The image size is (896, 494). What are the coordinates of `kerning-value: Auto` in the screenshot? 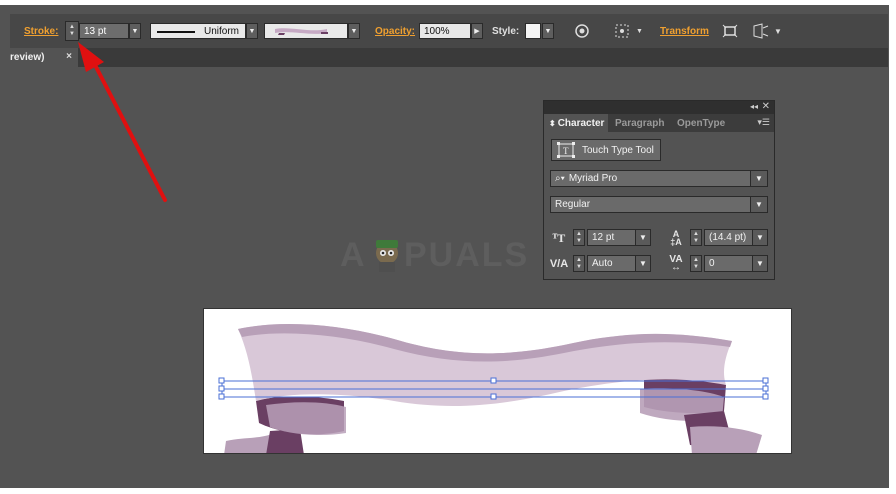 It's located at (602, 263).